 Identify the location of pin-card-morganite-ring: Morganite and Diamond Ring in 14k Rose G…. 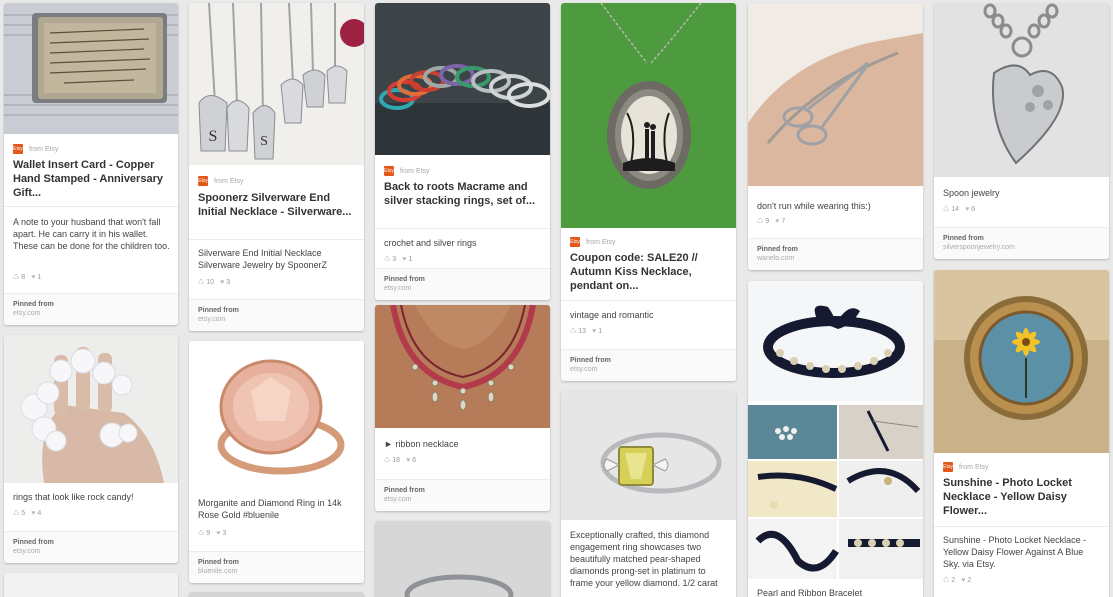
(276, 462).